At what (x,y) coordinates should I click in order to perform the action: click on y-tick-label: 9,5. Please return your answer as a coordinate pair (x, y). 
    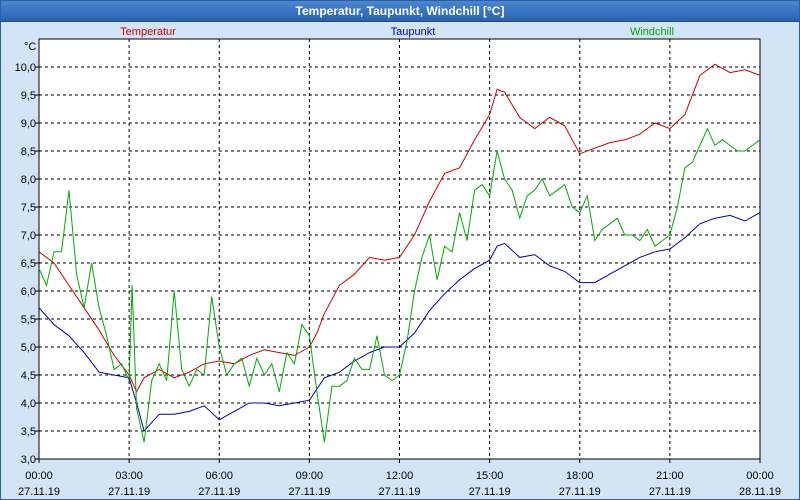
    Looking at the image, I should click on (28, 96).